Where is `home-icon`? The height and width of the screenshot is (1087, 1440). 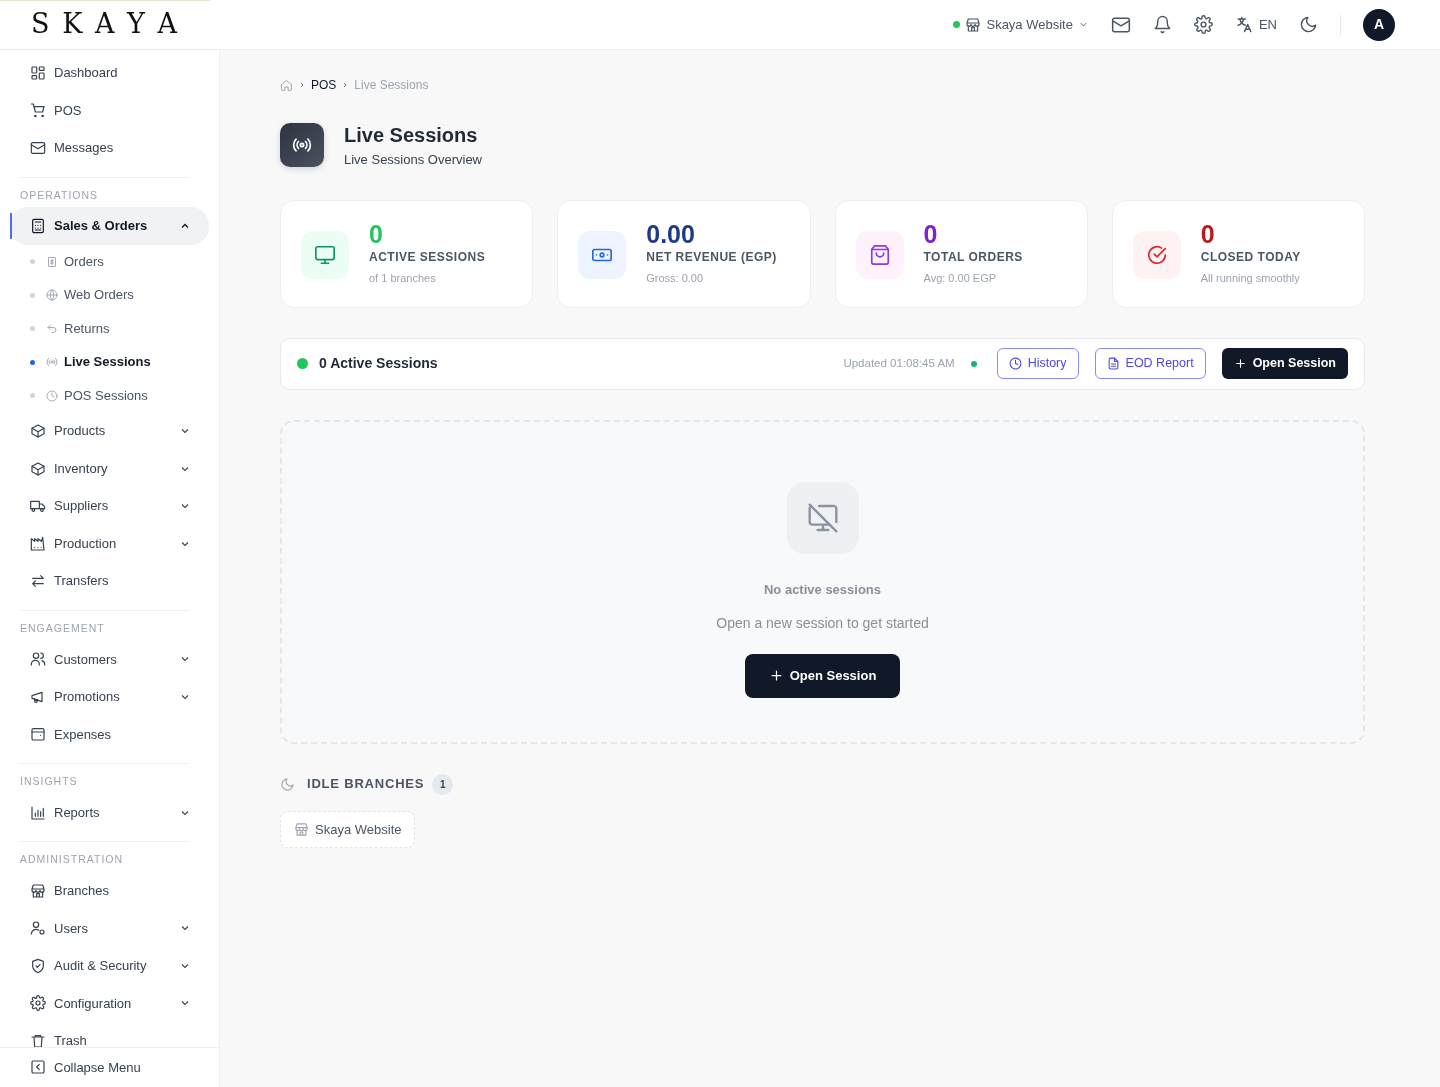
home-icon is located at coordinates (286, 85).